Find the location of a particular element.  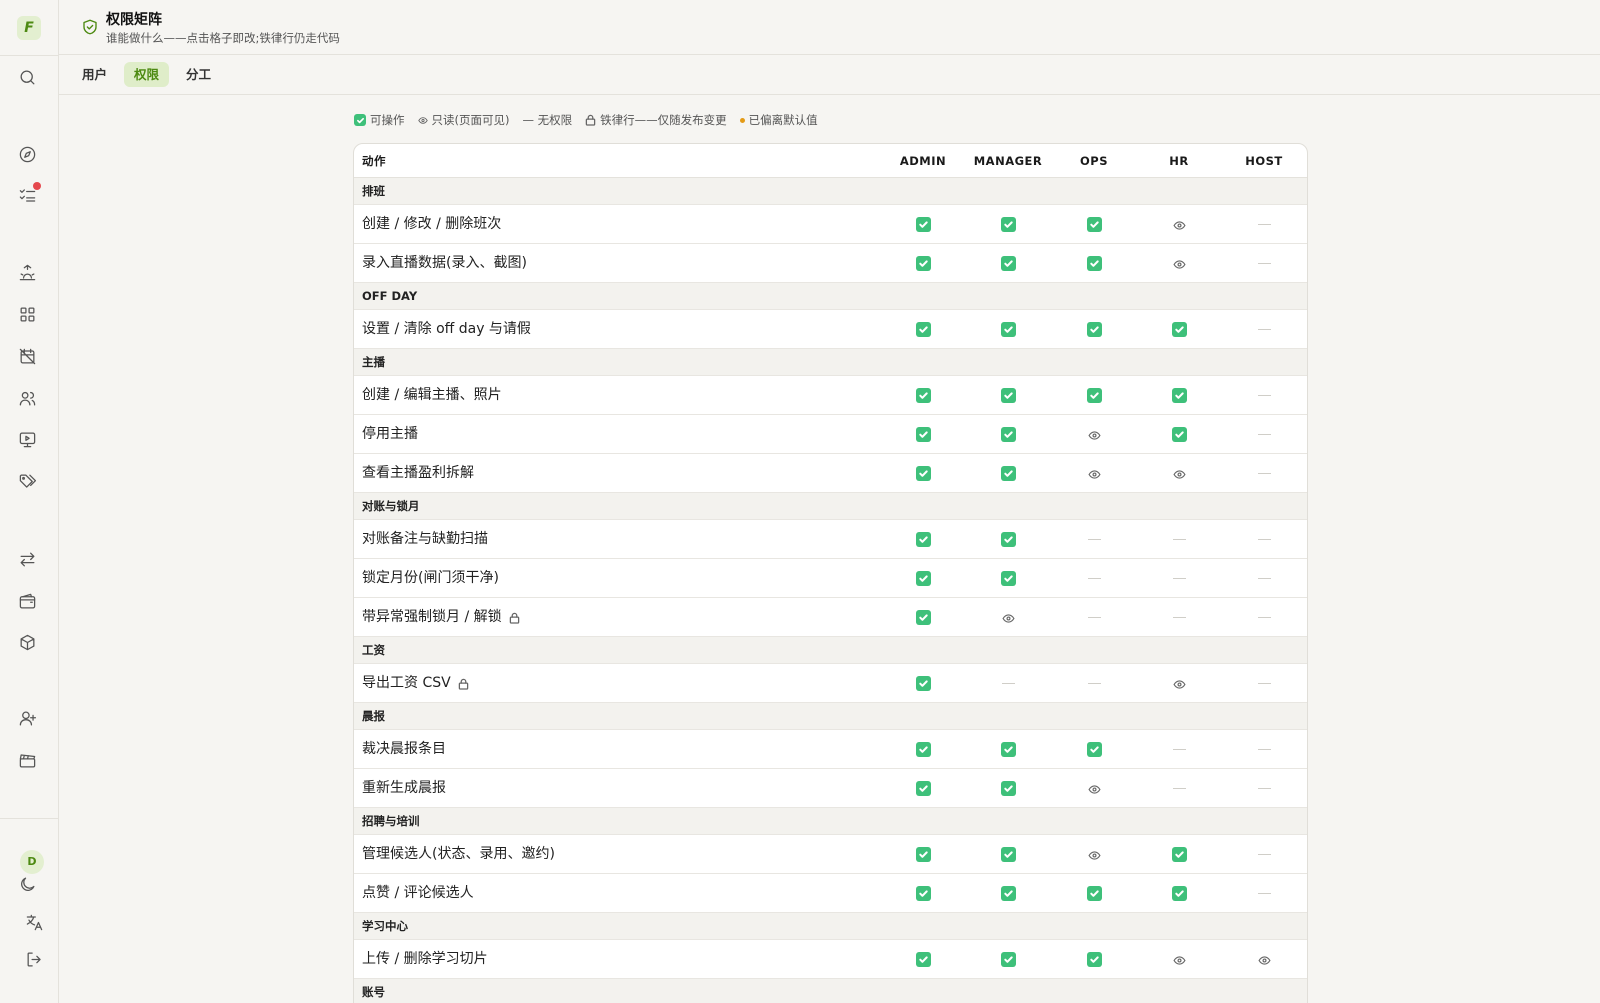

wallet-icon is located at coordinates (27, 601).